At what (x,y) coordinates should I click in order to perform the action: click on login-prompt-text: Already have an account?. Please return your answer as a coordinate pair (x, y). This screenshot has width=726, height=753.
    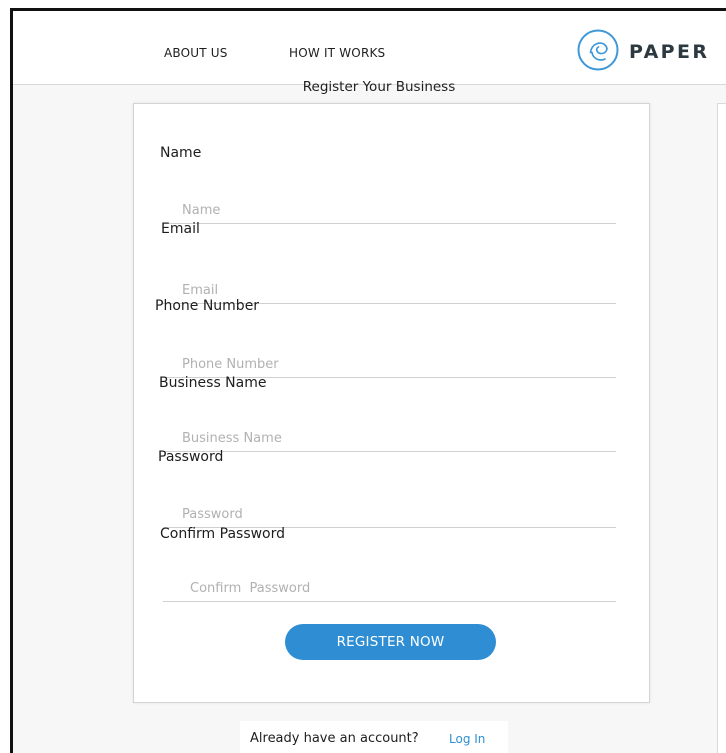
    Looking at the image, I should click on (334, 738).